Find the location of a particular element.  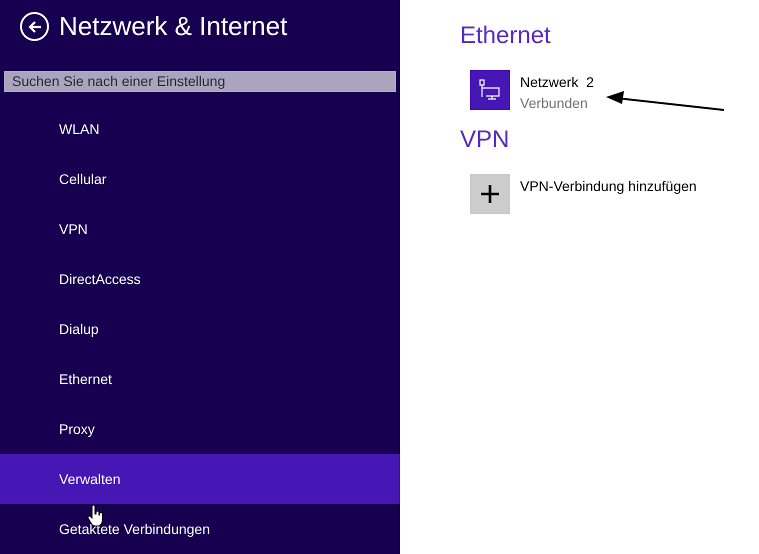

nav-item: Verwalten is located at coordinates (200, 479).